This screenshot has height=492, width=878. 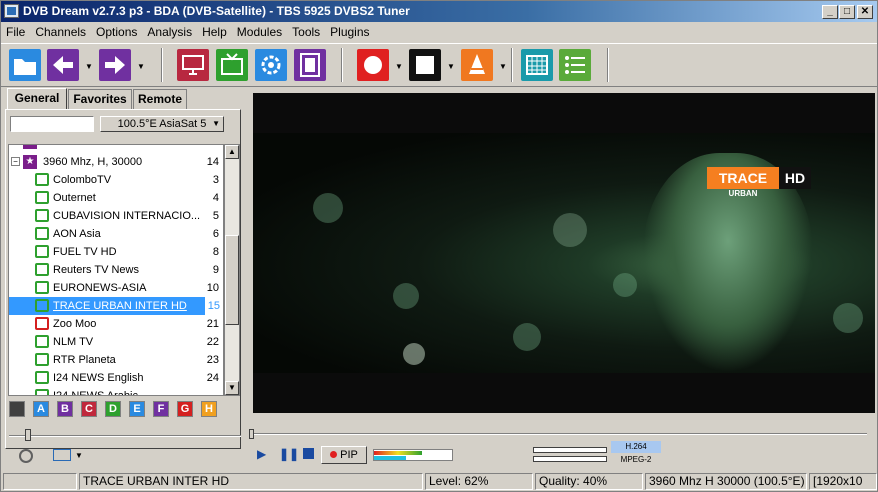 What do you see at coordinates (116, 234) in the screenshot?
I see `channel-row: AON Asia 6` at bounding box center [116, 234].